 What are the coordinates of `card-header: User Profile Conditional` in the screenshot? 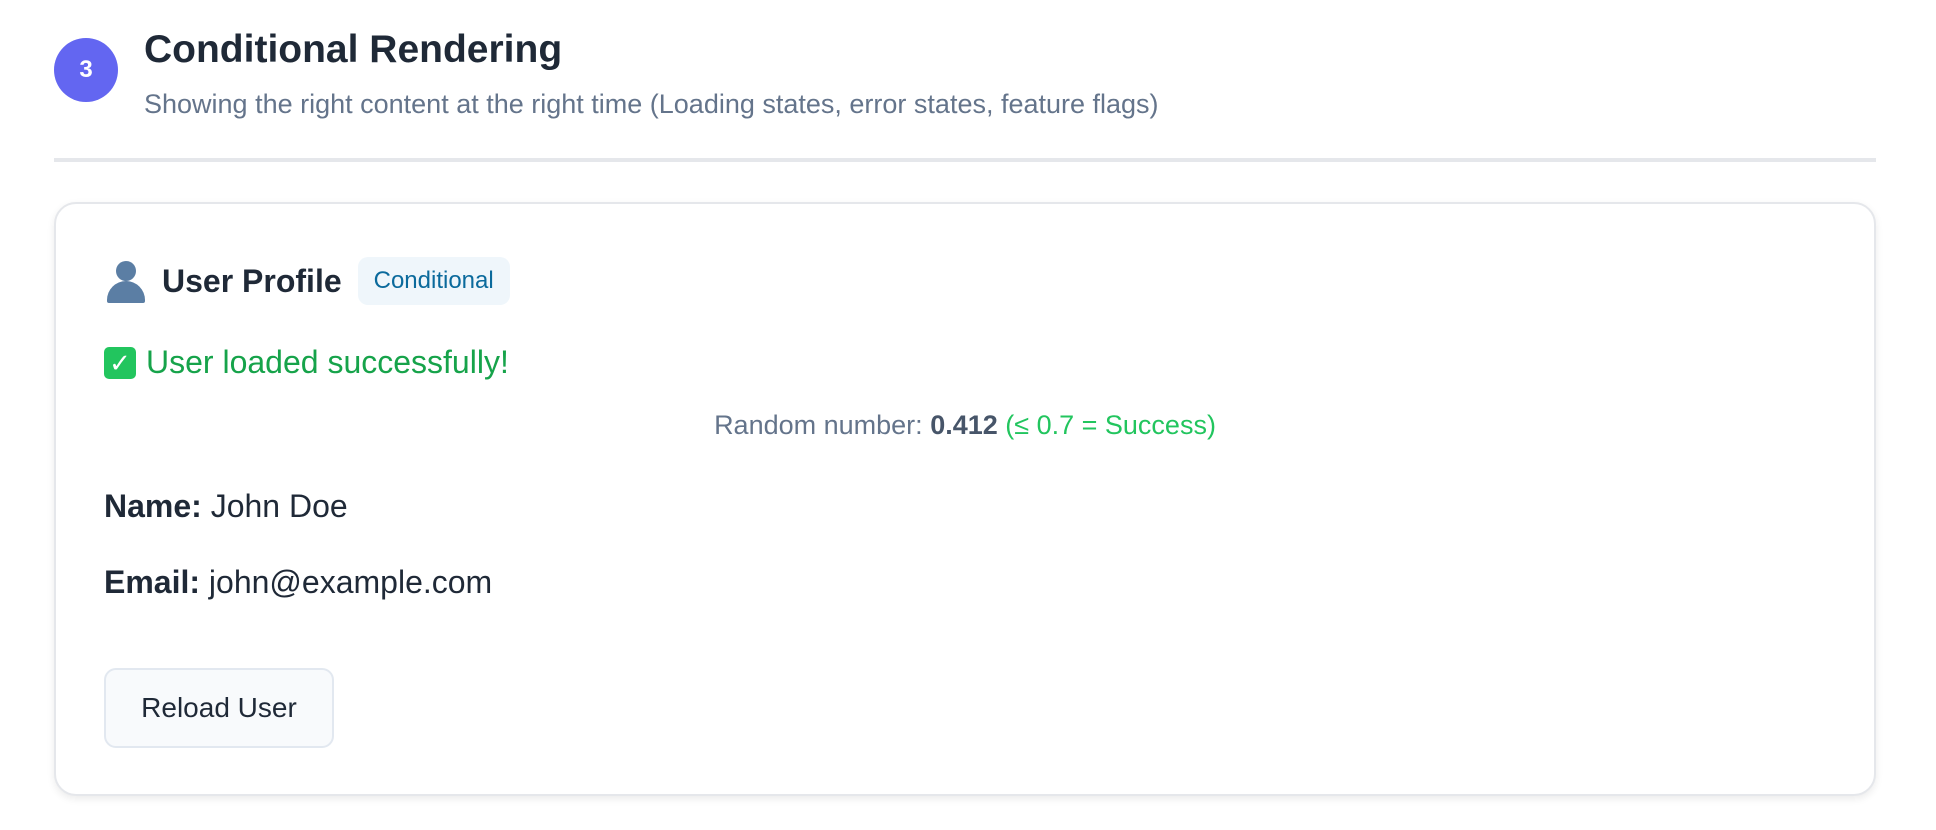 It's located at (307, 281).